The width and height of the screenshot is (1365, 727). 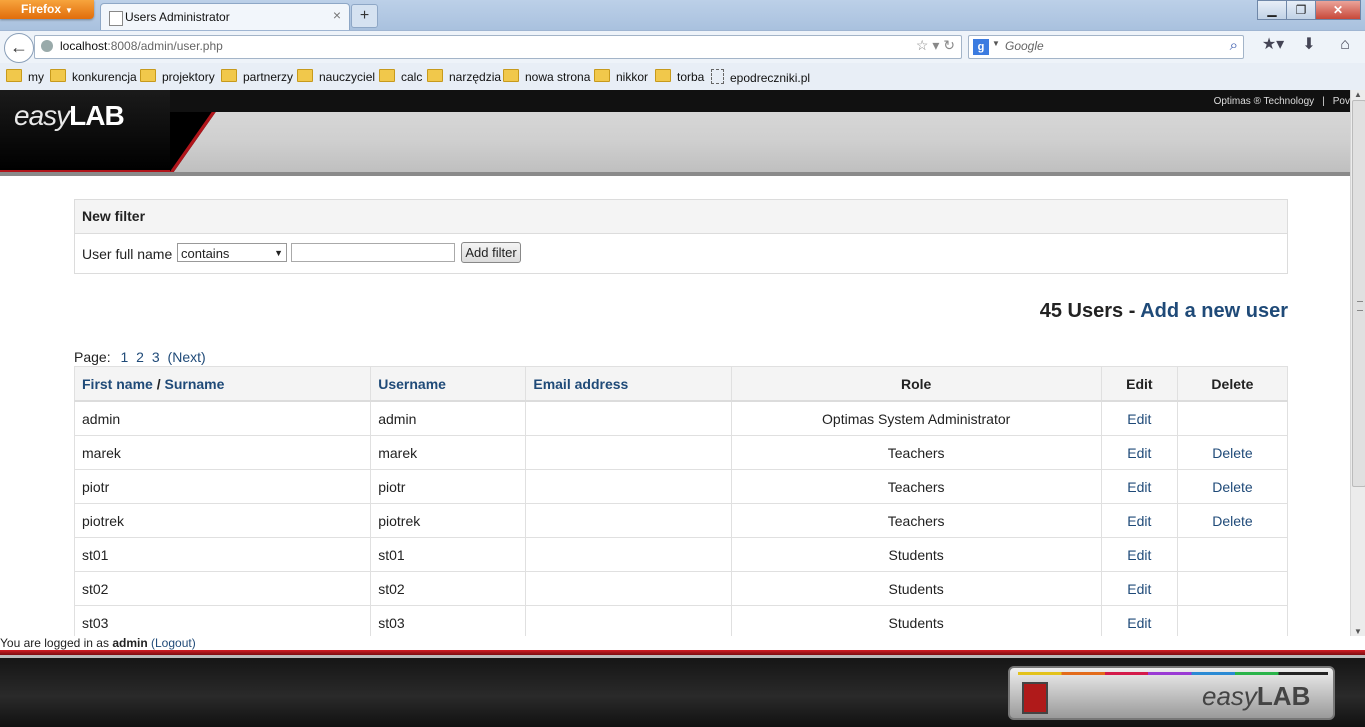 What do you see at coordinates (400, 77) in the screenshot?
I see `bookmark-folder: calc` at bounding box center [400, 77].